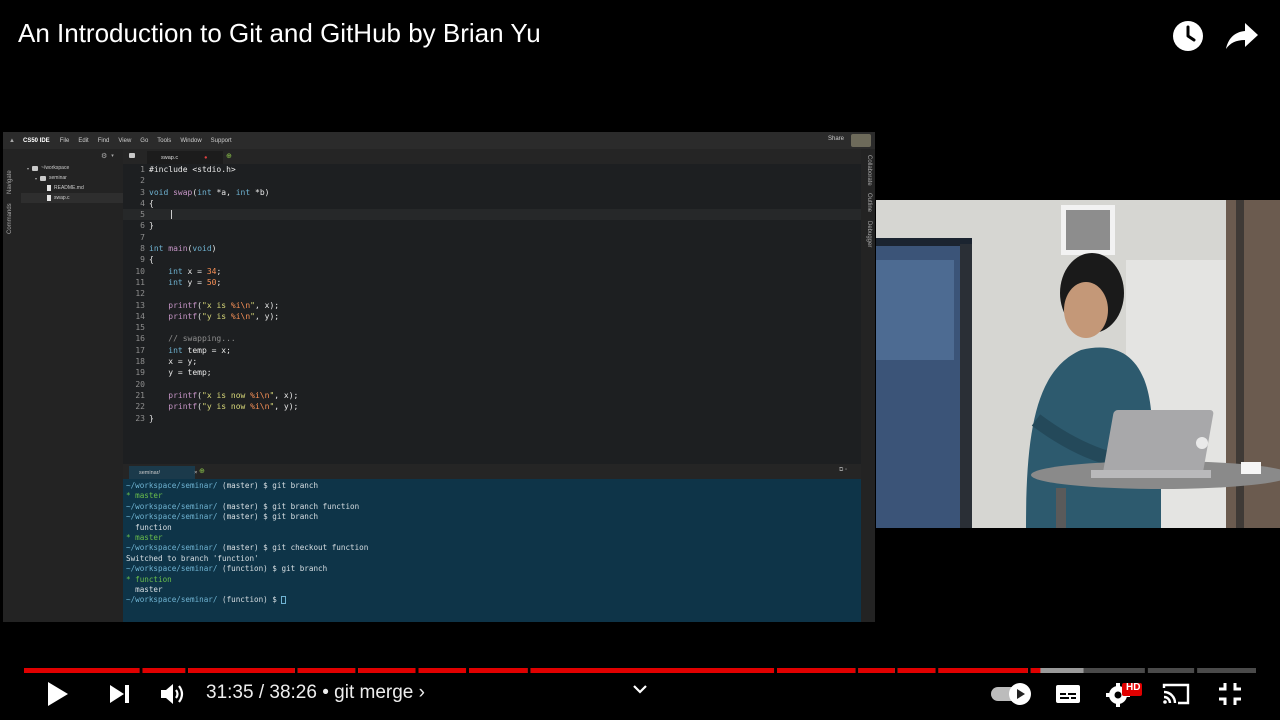 This screenshot has height=720, width=1280. I want to click on volume-icon, so click(172, 694).